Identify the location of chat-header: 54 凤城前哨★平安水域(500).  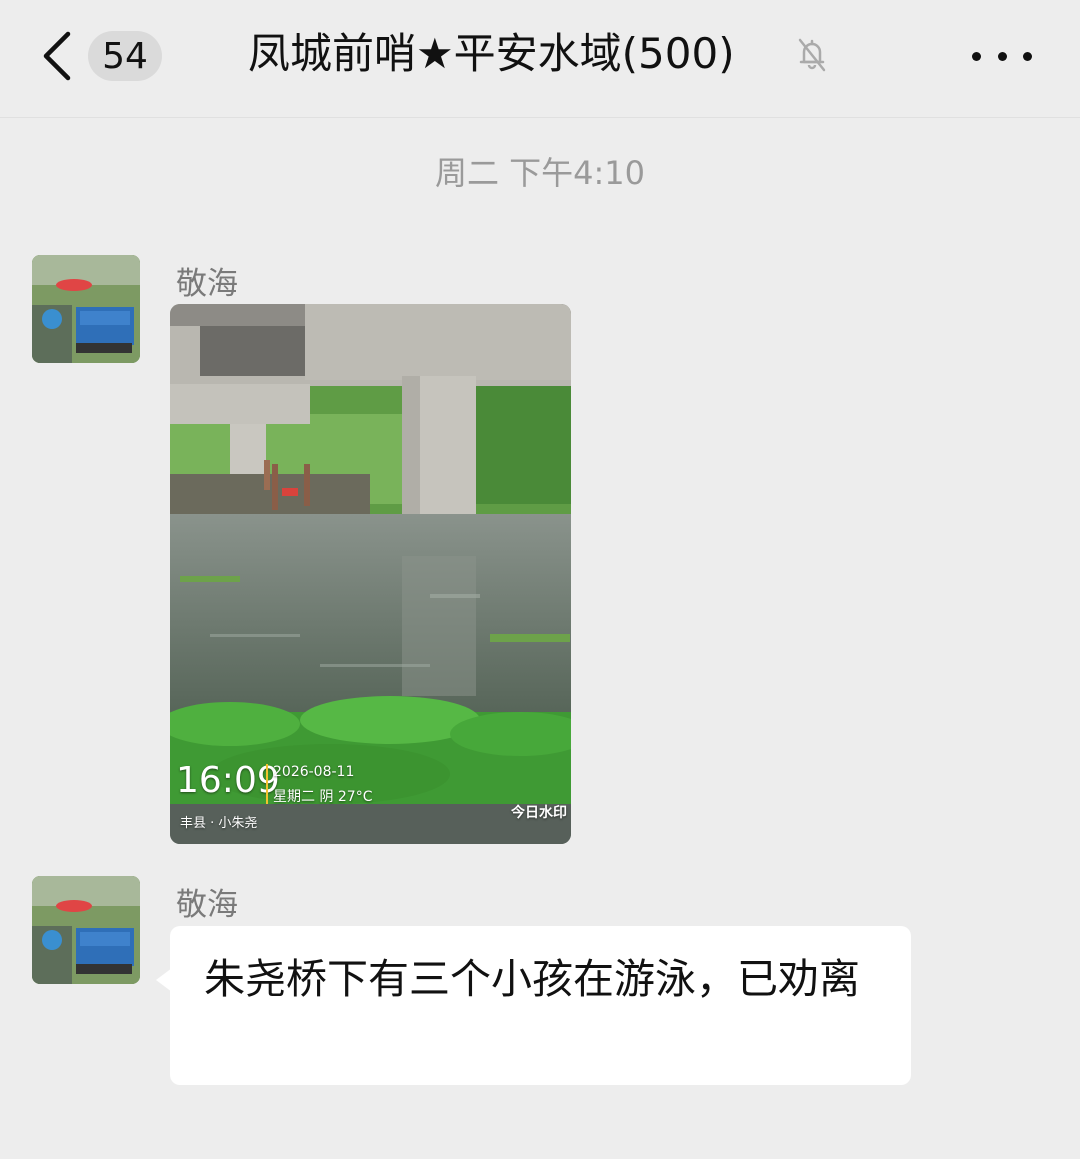
(540, 59).